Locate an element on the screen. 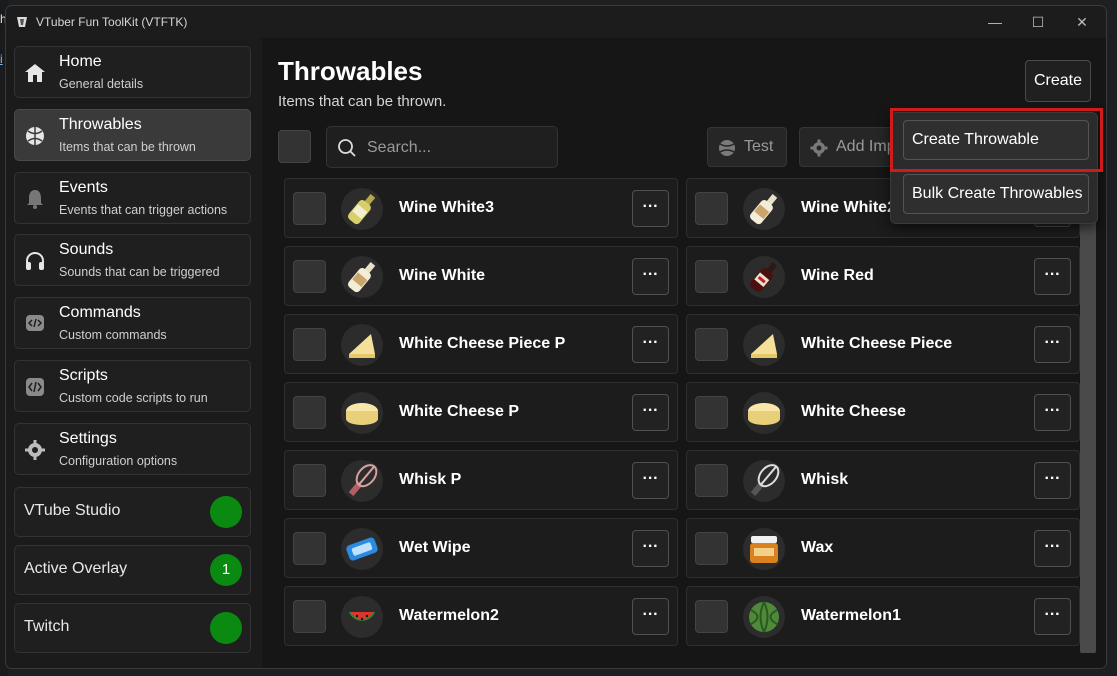 The image size is (1117, 676). status-twitch: Twitch is located at coordinates (132, 628).